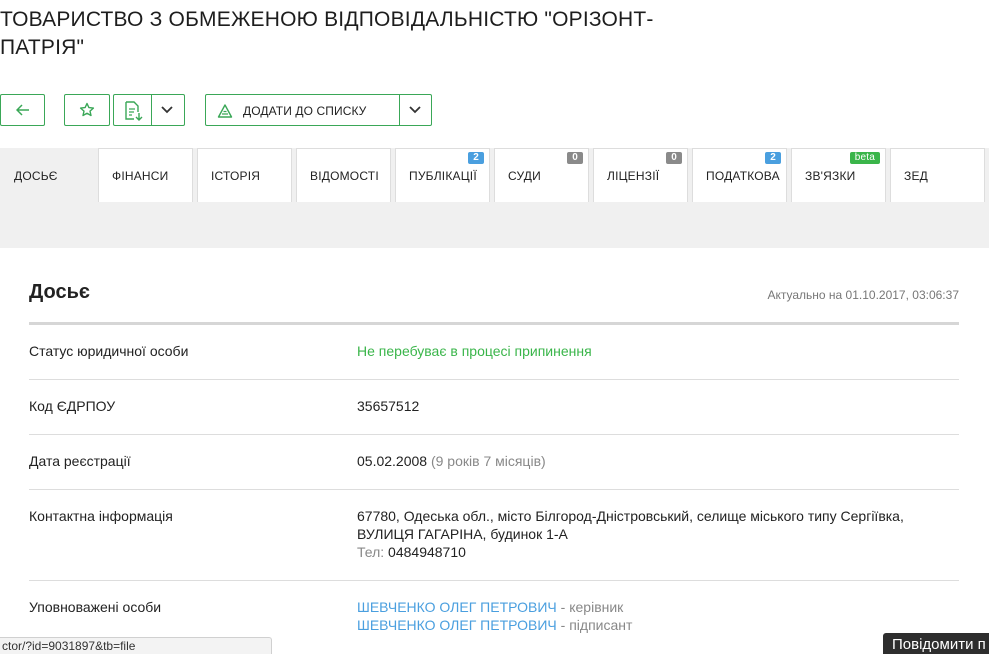 This screenshot has width=989, height=654. What do you see at coordinates (936, 643) in the screenshot?
I see `report-button: Повідомити п` at bounding box center [936, 643].